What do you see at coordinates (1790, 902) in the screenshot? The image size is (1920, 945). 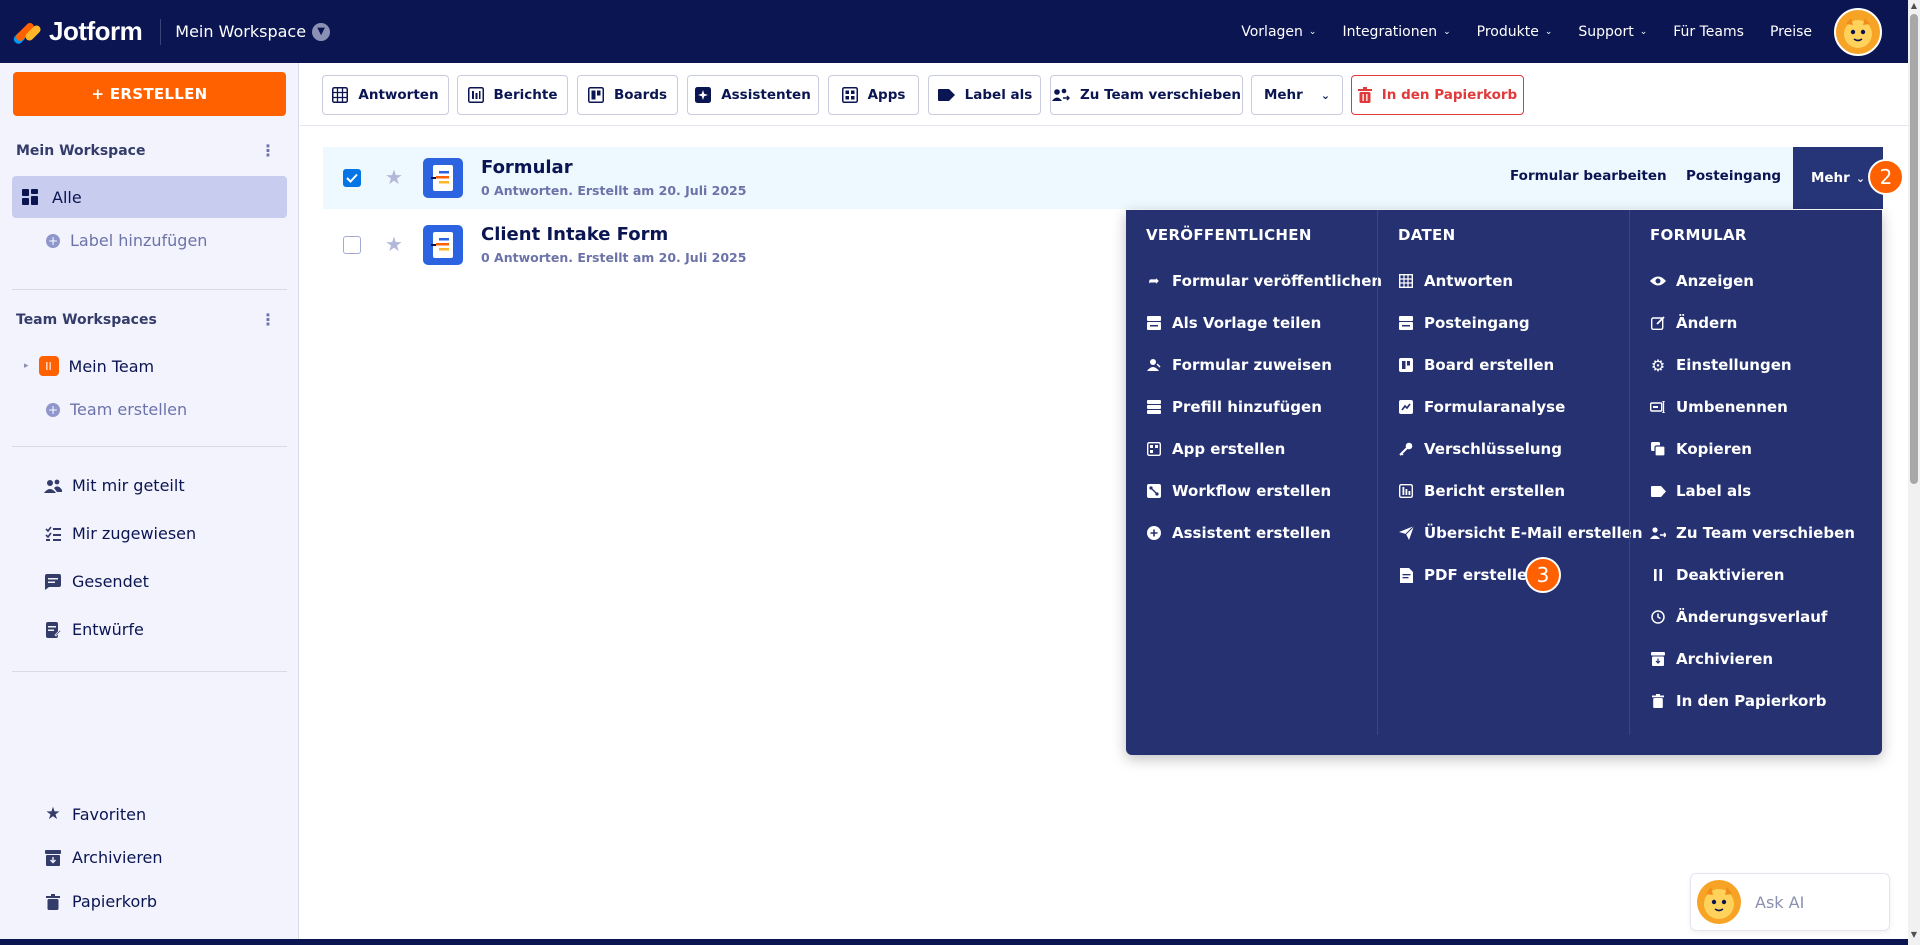 I see `ask-ai-button: Ask AI` at bounding box center [1790, 902].